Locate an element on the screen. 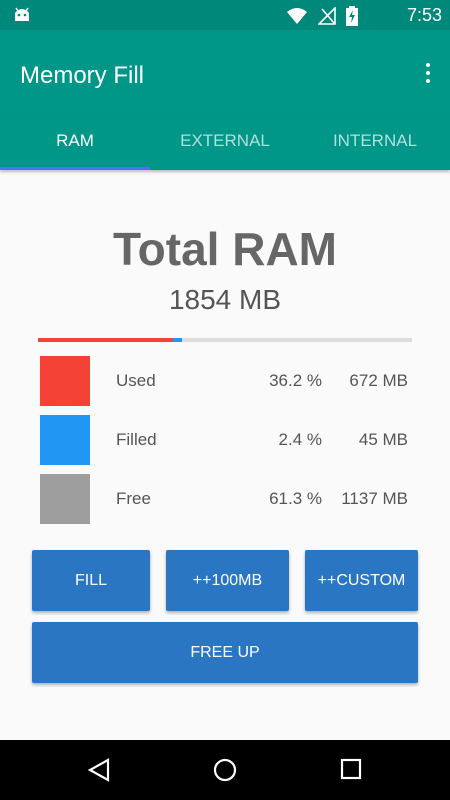 The image size is (450, 800). app-bar: Memory Fill is located at coordinates (225, 75).